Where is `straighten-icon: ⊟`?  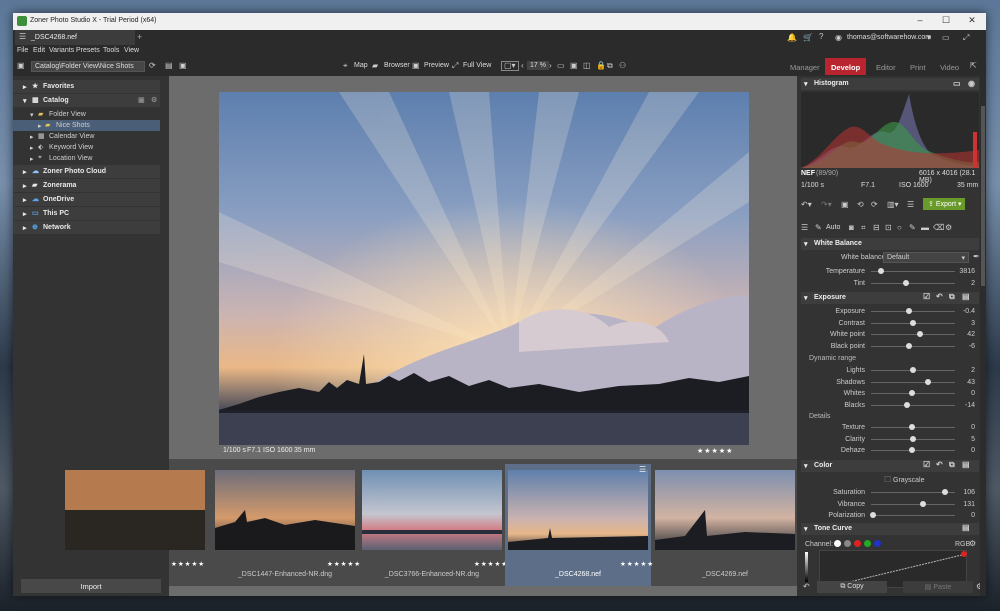 straighten-icon: ⊟ is located at coordinates (876, 228).